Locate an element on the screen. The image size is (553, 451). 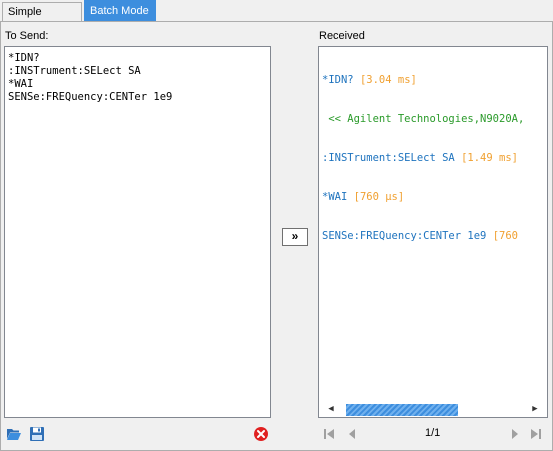
to-send-label: To Send: is located at coordinates (27, 36).